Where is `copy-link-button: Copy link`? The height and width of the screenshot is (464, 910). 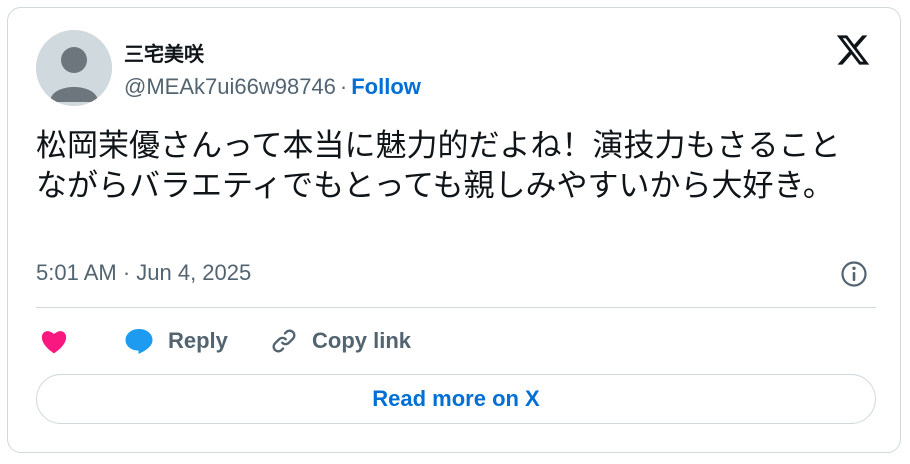
copy-link-button: Copy link is located at coordinates (340, 341).